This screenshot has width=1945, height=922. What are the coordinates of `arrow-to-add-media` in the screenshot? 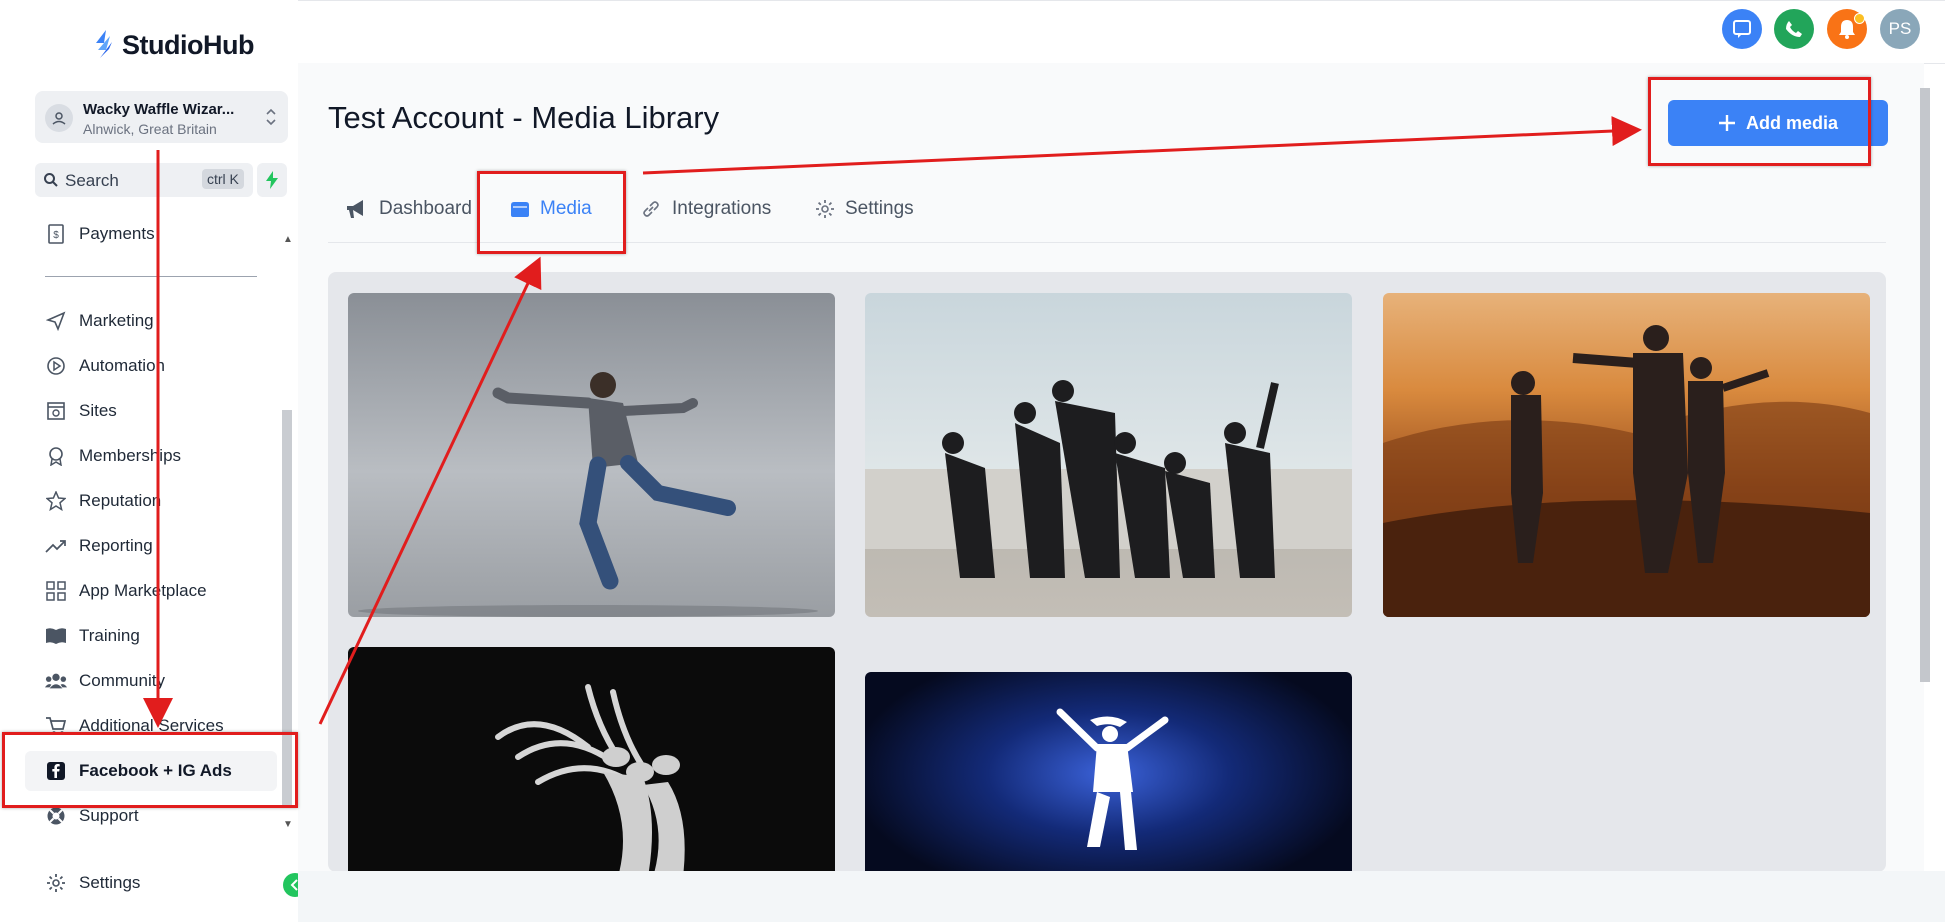 It's located at (1142, 145).